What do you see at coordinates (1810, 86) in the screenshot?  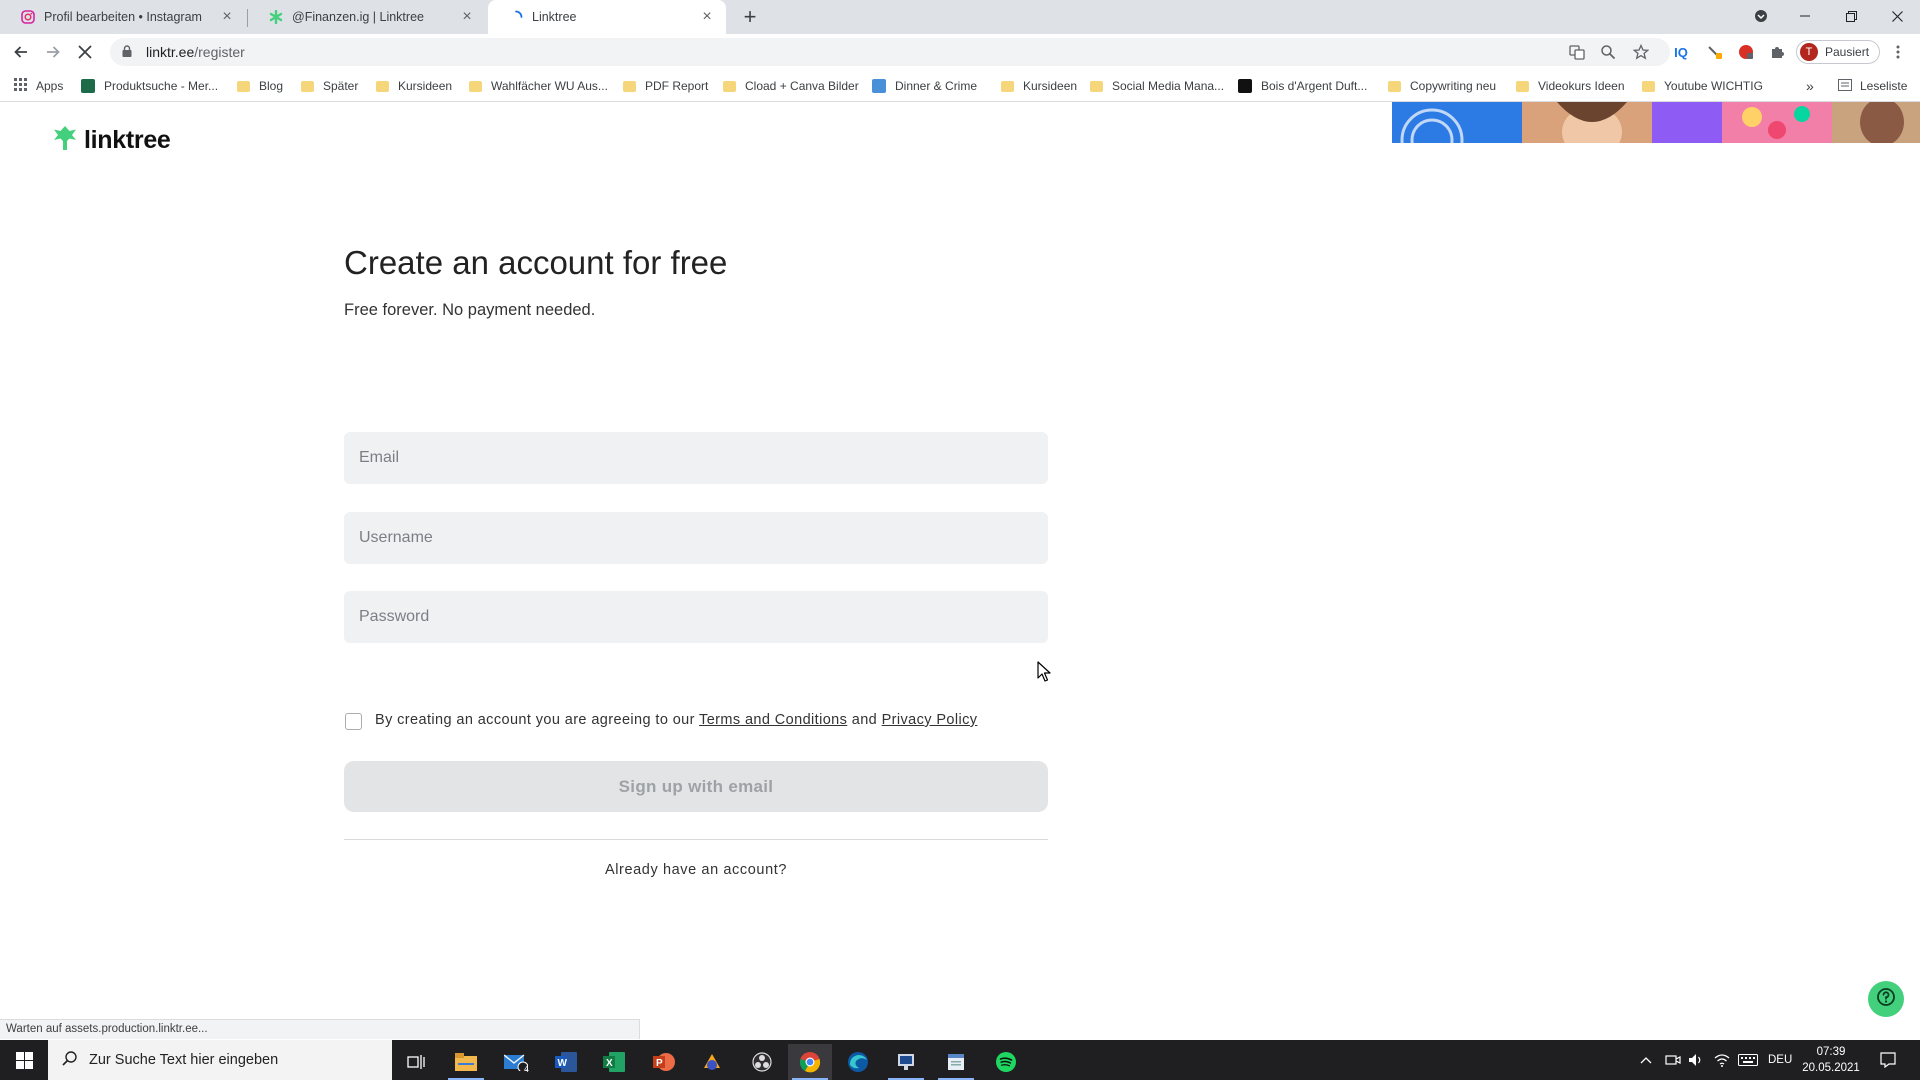 I see `more-bookmarks-icon: »` at bounding box center [1810, 86].